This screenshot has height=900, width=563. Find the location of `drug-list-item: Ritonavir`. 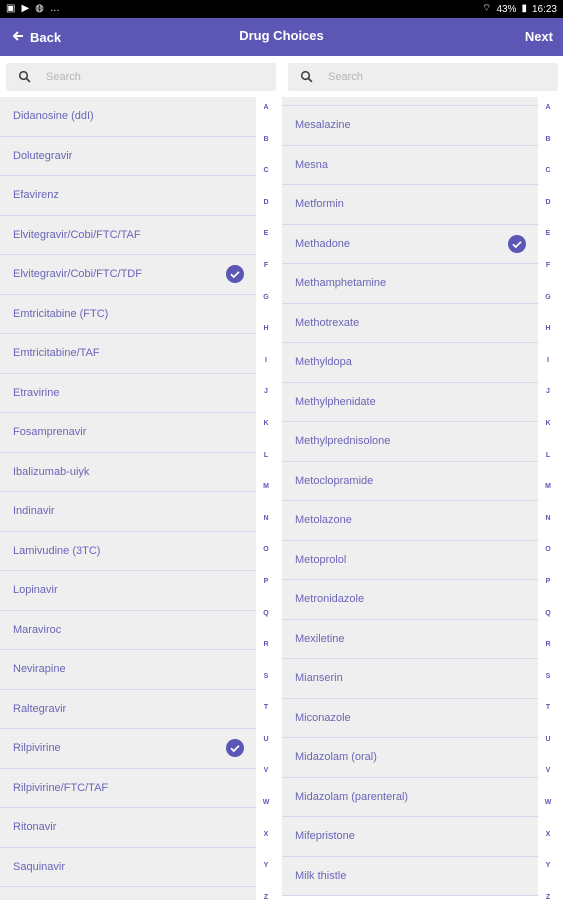

drug-list-item: Ritonavir is located at coordinates (128, 828).